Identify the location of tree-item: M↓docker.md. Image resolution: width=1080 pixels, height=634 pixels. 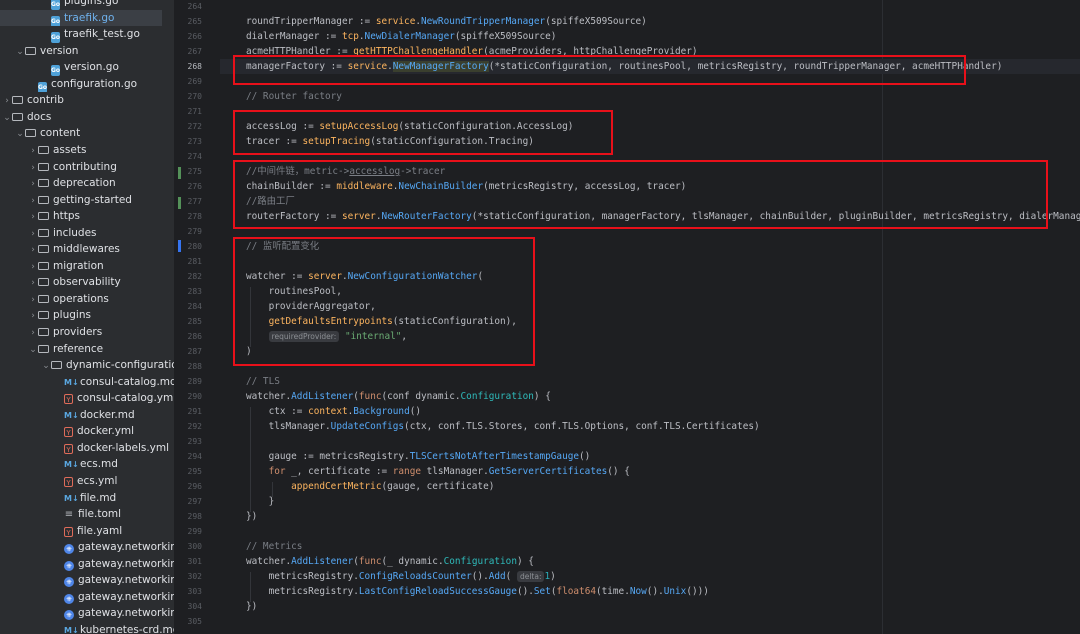
(87, 415).